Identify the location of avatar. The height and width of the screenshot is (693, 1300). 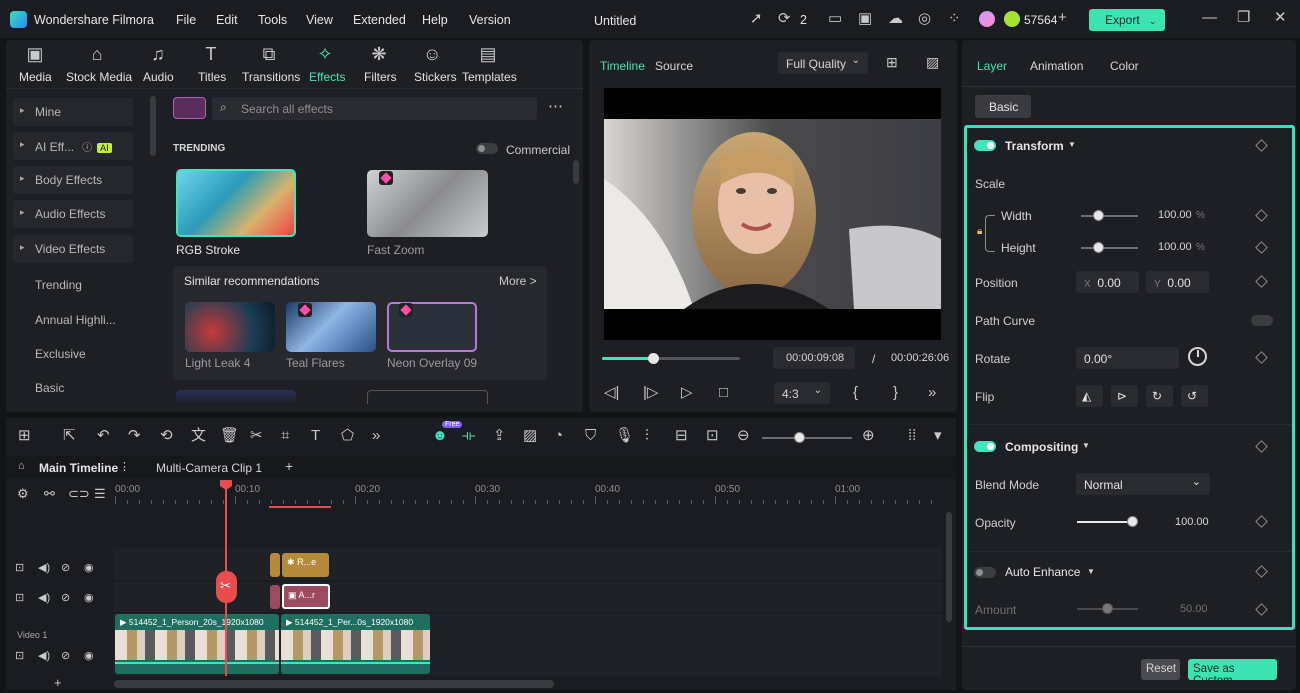
(987, 19).